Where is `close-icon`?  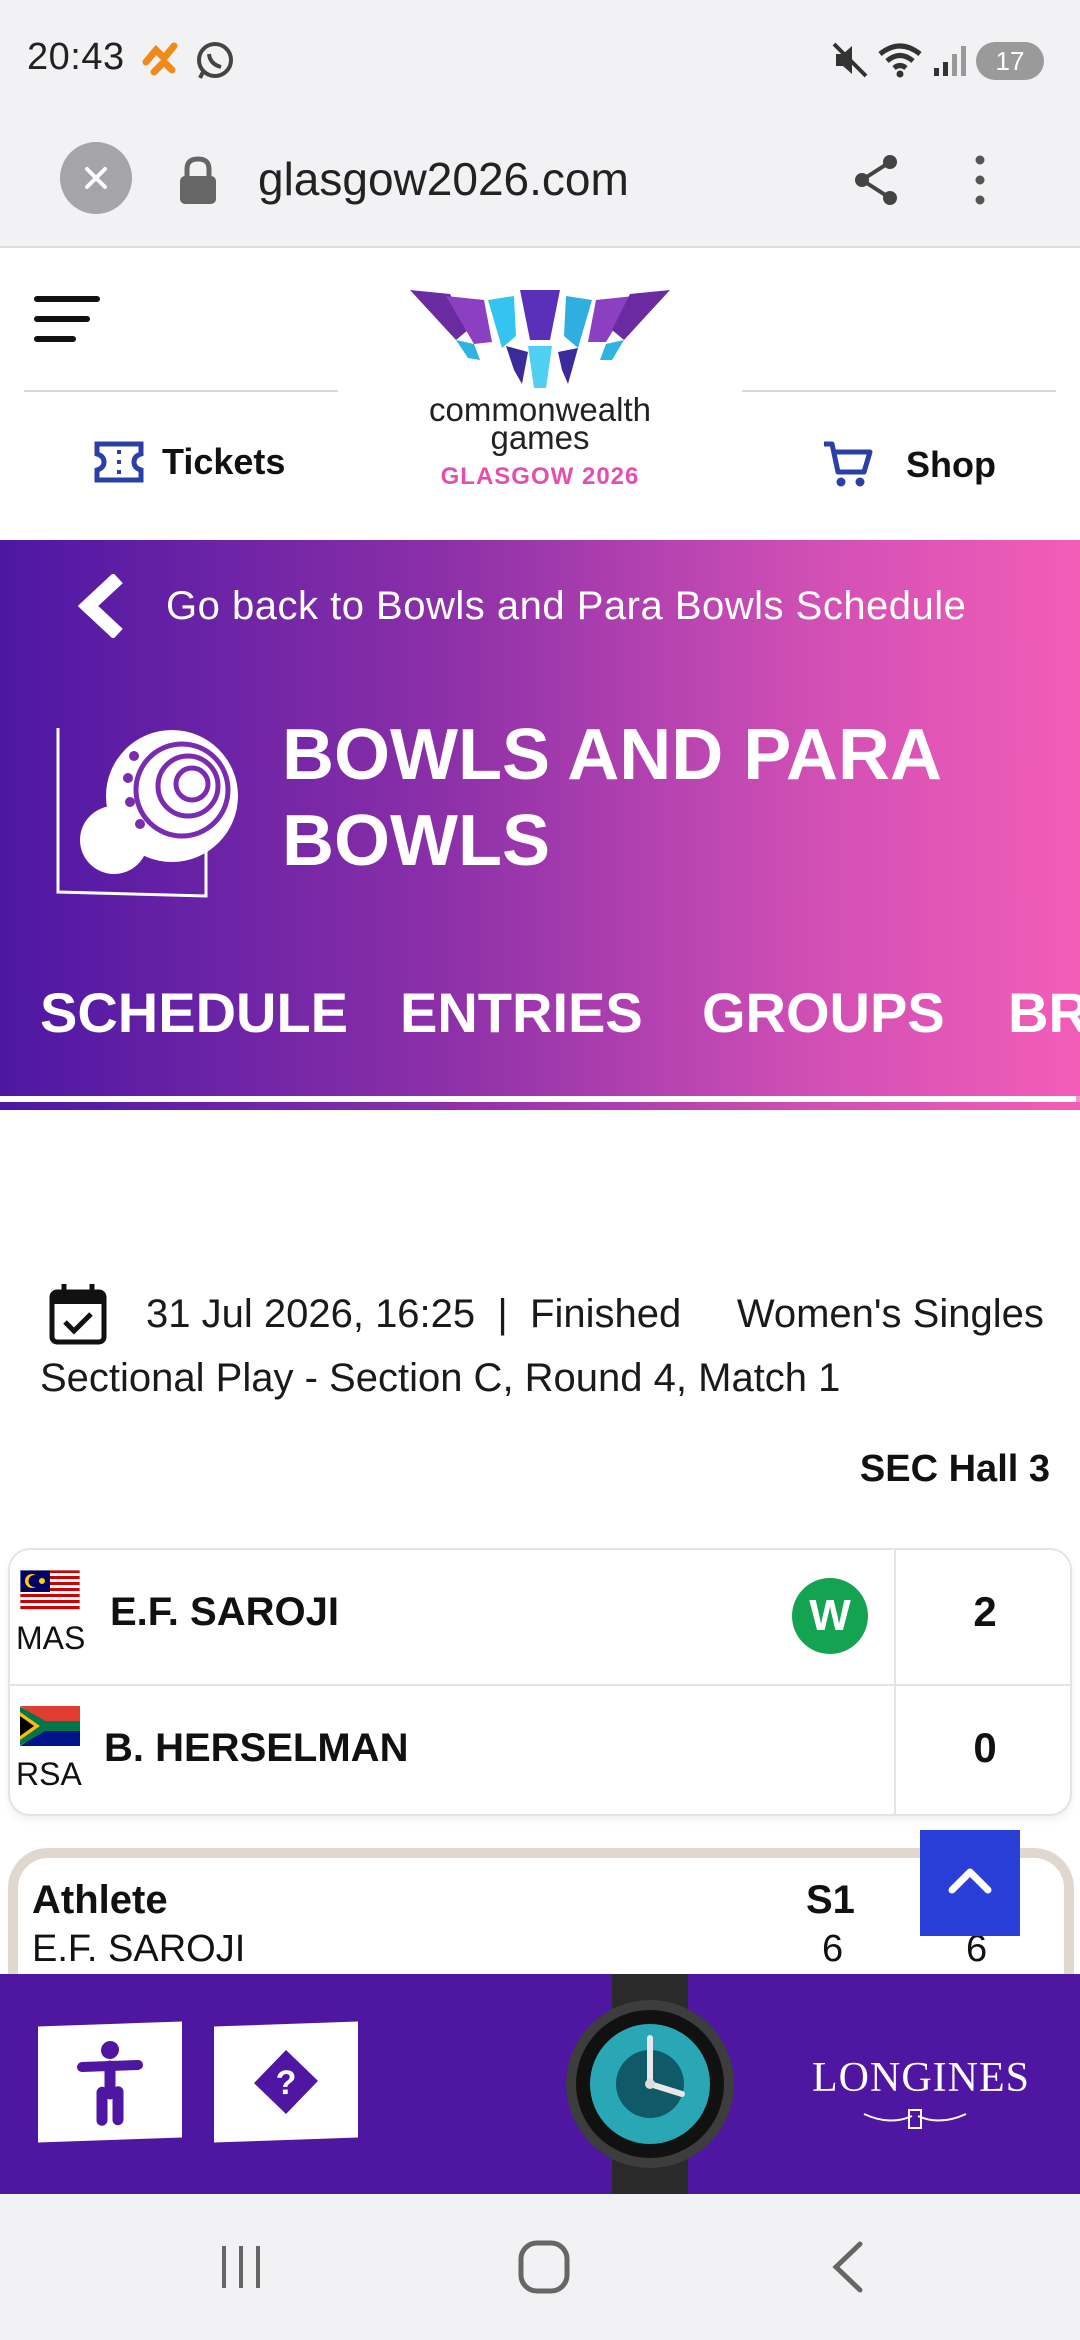
close-icon is located at coordinates (96, 178).